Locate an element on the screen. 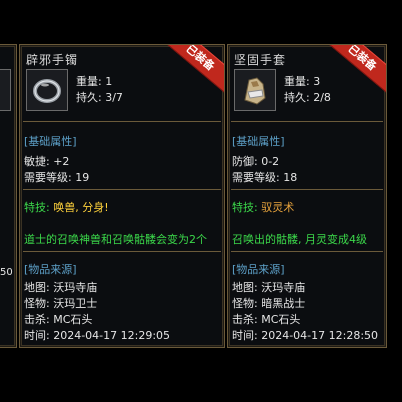  attribute-line: 防御: 0-2 is located at coordinates (256, 161).